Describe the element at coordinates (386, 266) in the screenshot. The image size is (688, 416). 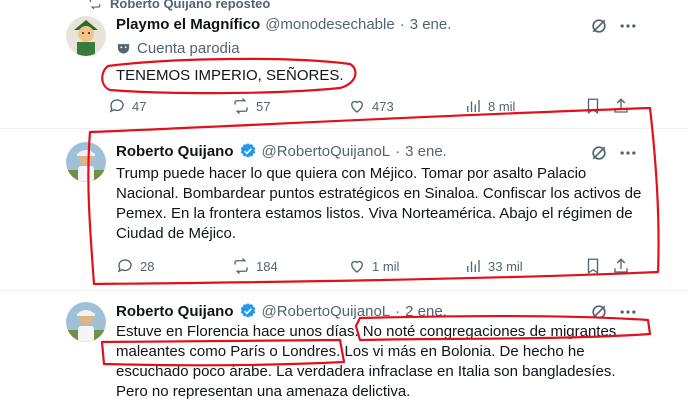
I see `like-count: 1 mil` at that location.